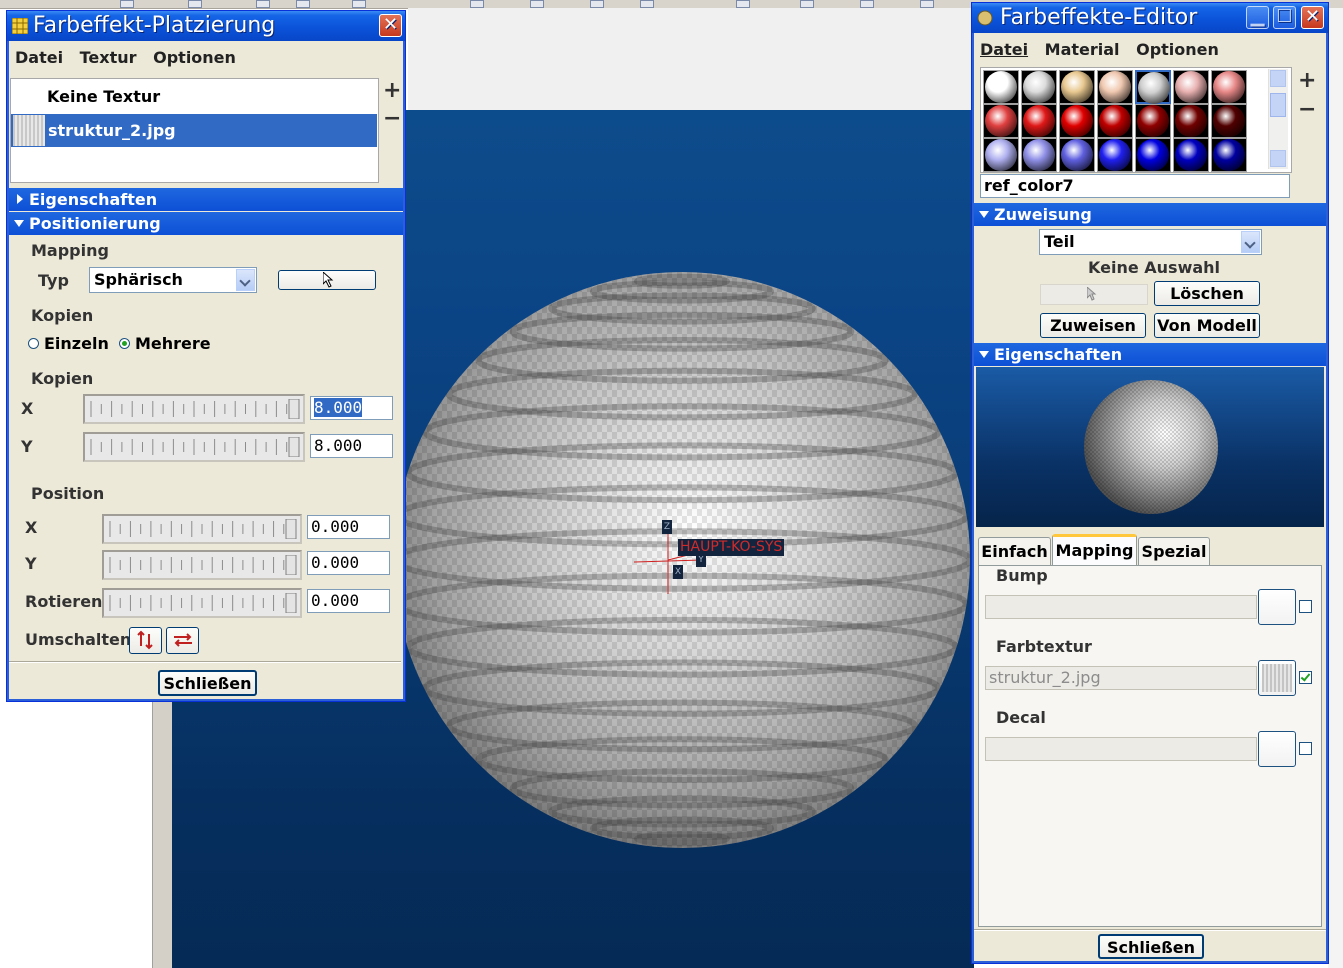 The height and width of the screenshot is (968, 1343). What do you see at coordinates (194, 447) in the screenshot?
I see `kopien-y-slider` at bounding box center [194, 447].